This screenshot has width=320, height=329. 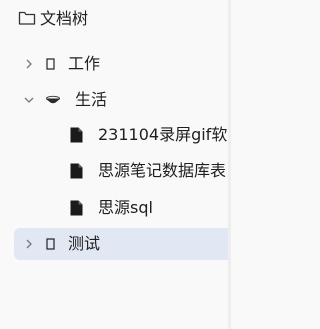 What do you see at coordinates (125, 207) in the screenshot?
I see `tree-item-label: 思源sql` at bounding box center [125, 207].